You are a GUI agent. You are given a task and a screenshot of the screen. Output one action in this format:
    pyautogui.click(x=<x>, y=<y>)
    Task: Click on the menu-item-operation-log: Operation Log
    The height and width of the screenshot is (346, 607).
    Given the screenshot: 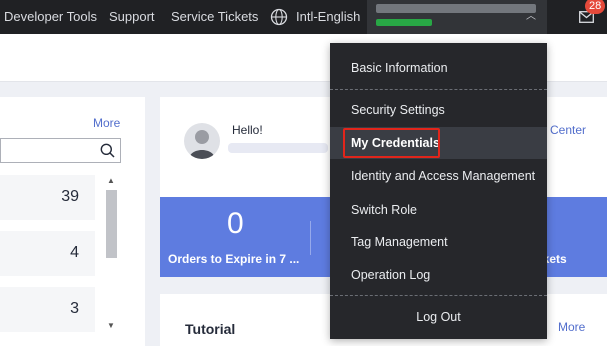 What is the action you would take?
    pyautogui.click(x=438, y=275)
    